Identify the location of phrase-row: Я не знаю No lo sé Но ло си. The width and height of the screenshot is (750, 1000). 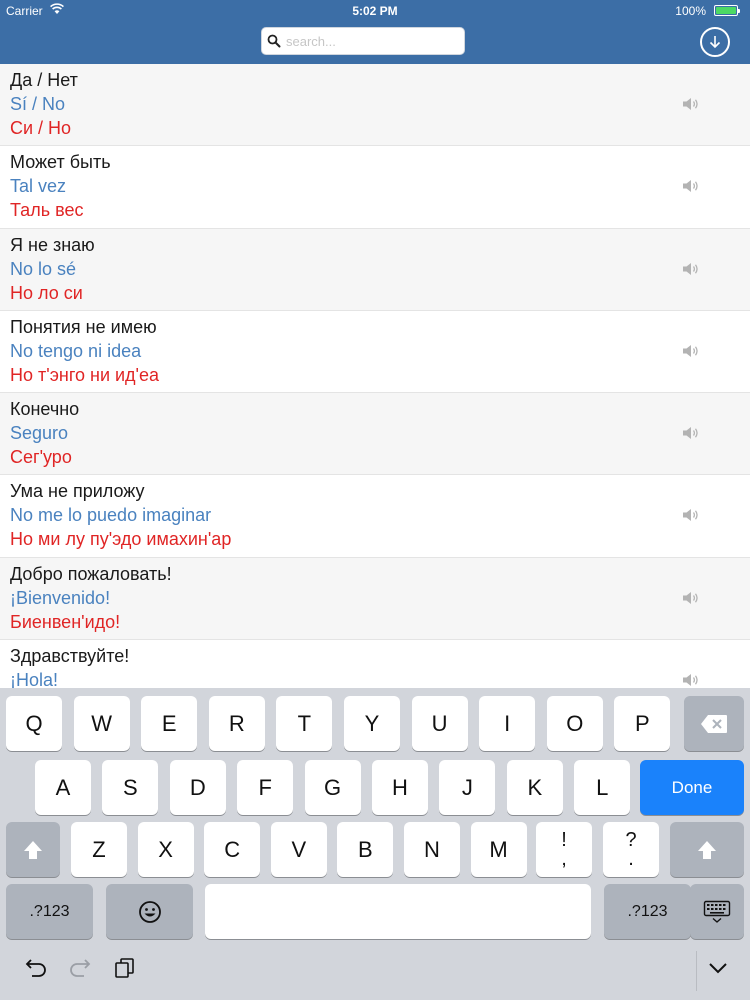
(375, 269).